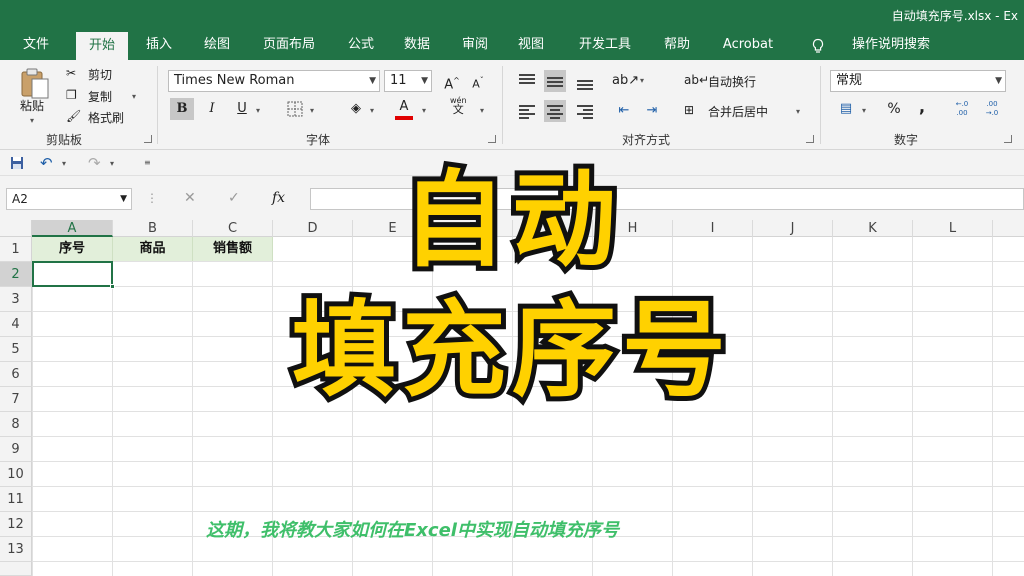  What do you see at coordinates (217, 46) in the screenshot?
I see `tab-draw: 绘图` at bounding box center [217, 46].